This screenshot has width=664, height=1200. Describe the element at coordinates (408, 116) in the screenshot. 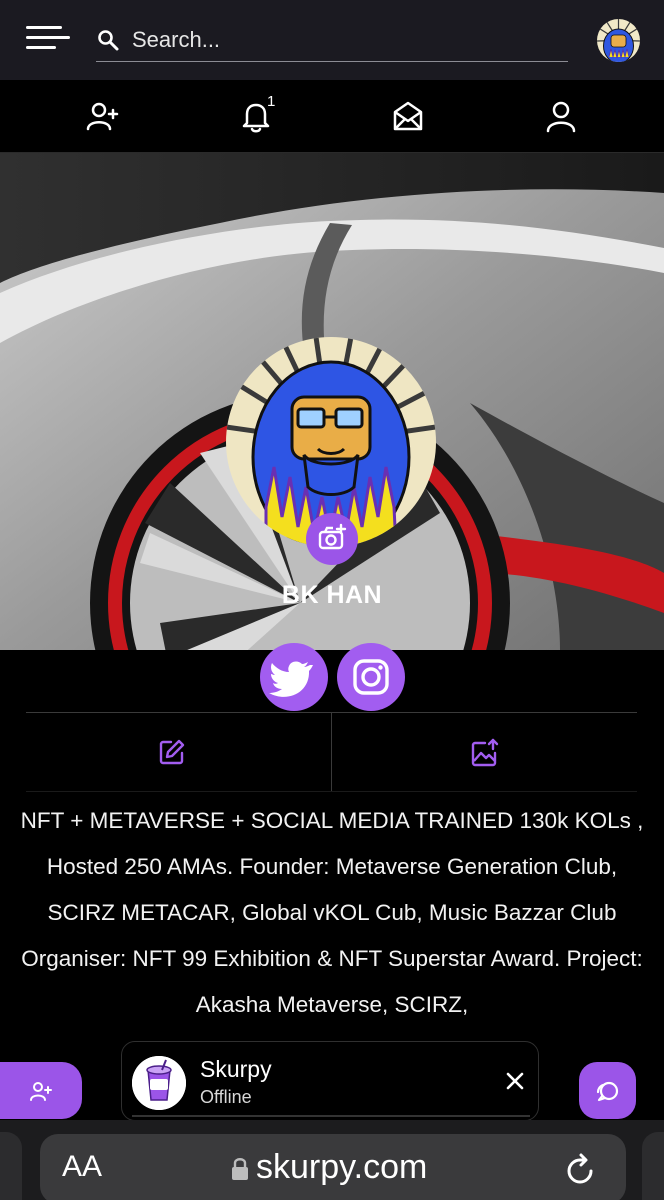

I see `mail-icon` at that location.